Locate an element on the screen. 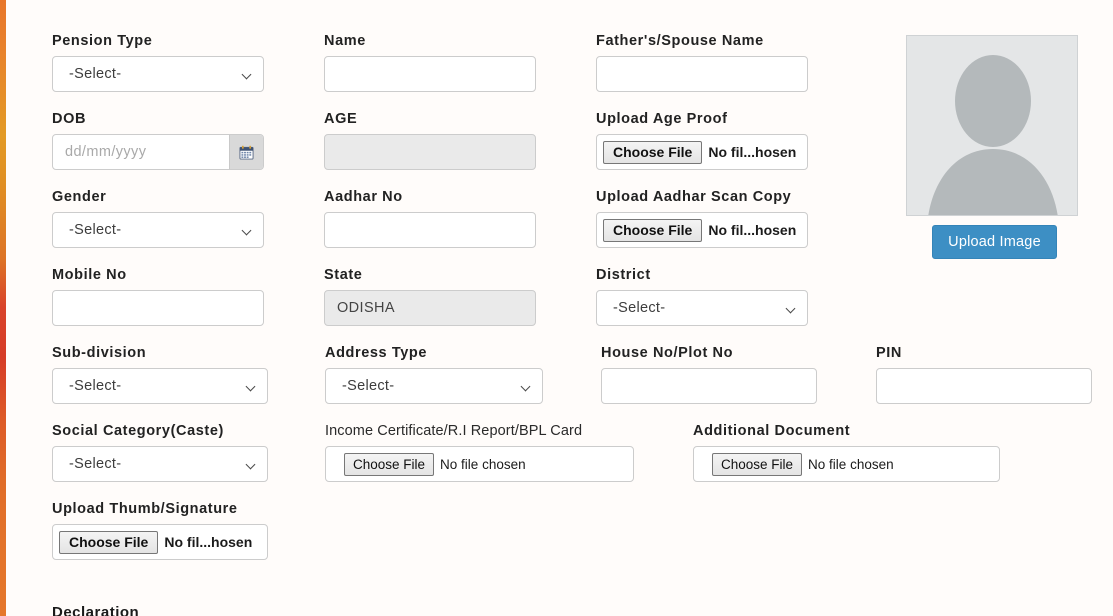  field-house-no: House No/Plot No is located at coordinates (709, 374).